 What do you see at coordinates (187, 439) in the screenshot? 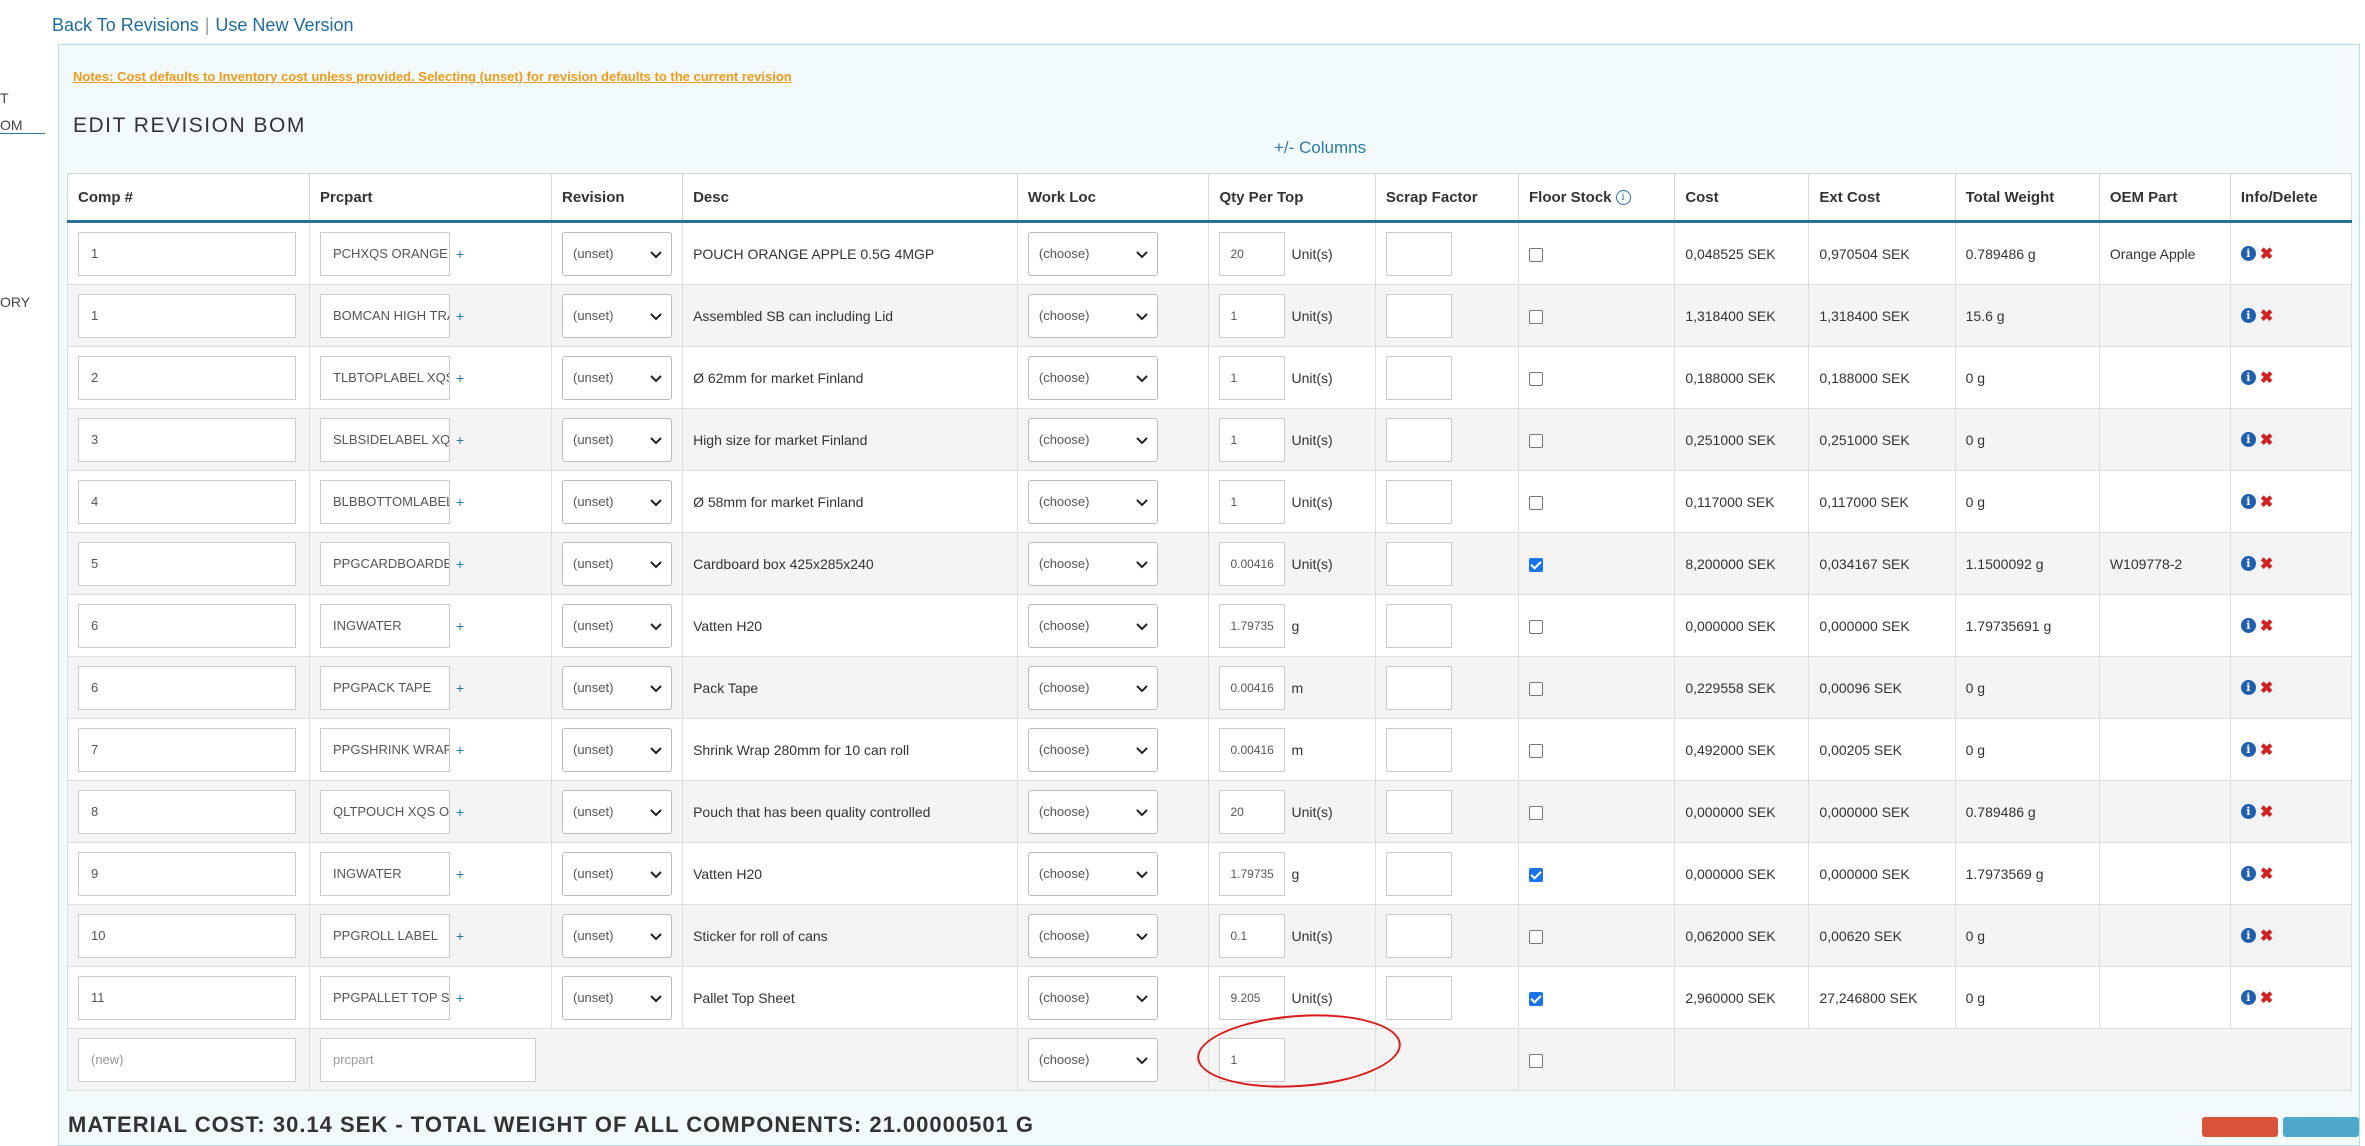
I see `comp-input: 3` at bounding box center [187, 439].